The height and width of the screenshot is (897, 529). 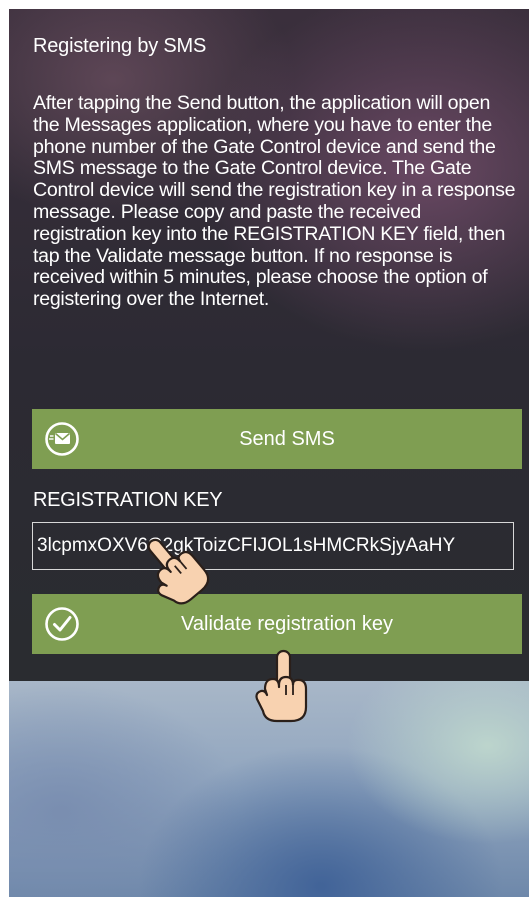 I want to click on registration-key-input, so click(x=273, y=546).